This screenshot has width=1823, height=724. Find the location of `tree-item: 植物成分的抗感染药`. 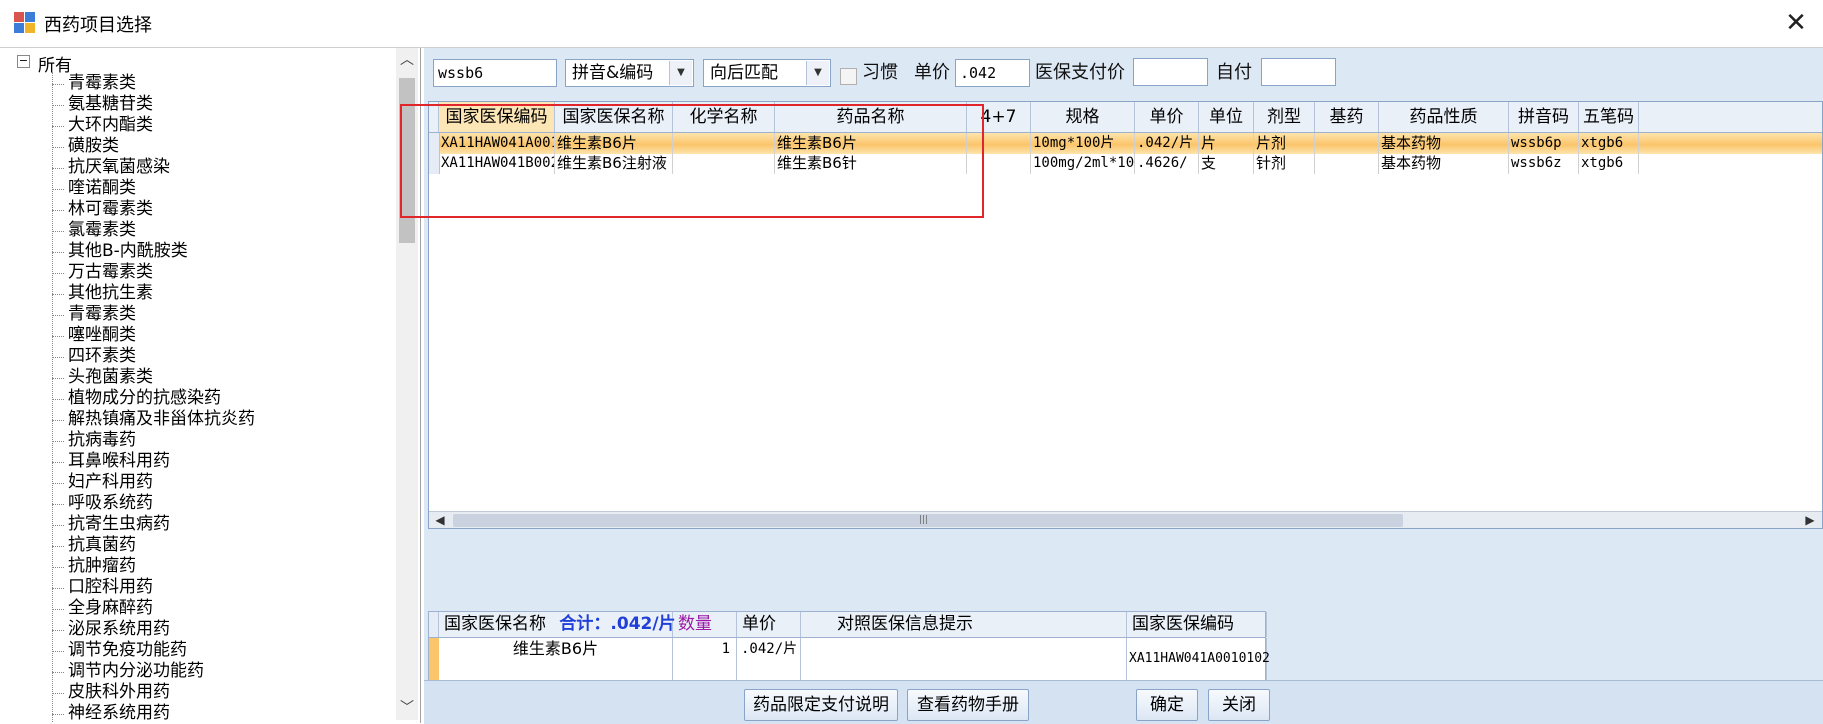

tree-item: 植物成分的抗感染药 is located at coordinates (153, 398).